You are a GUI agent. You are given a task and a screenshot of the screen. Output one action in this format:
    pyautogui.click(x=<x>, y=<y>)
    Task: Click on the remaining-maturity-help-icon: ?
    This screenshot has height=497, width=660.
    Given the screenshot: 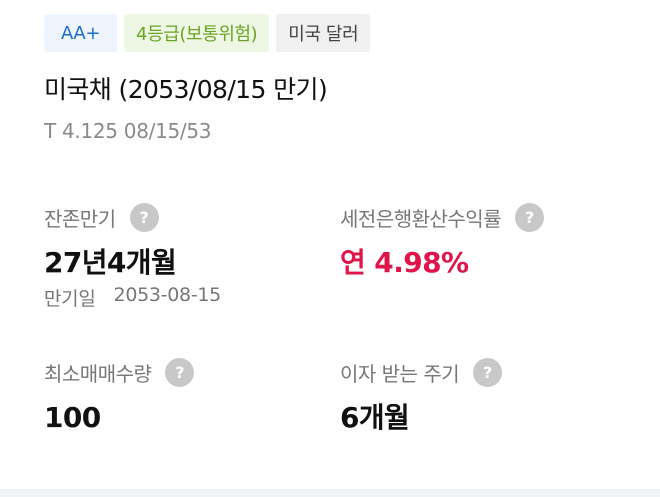 What is the action you would take?
    pyautogui.click(x=144, y=217)
    